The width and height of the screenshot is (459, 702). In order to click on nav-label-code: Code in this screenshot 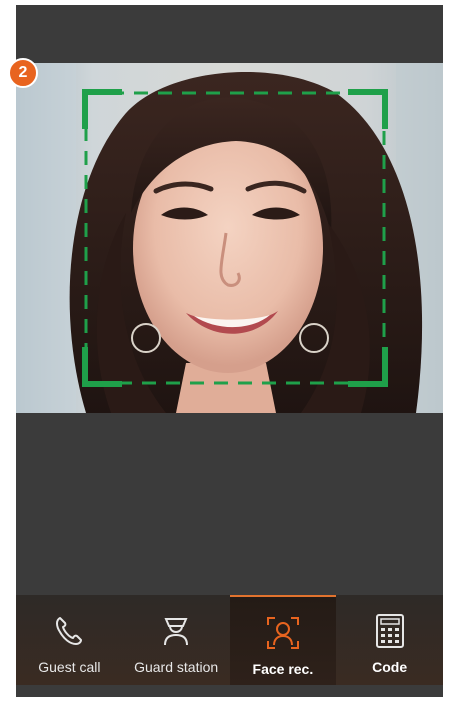, I will do `click(390, 667)`.